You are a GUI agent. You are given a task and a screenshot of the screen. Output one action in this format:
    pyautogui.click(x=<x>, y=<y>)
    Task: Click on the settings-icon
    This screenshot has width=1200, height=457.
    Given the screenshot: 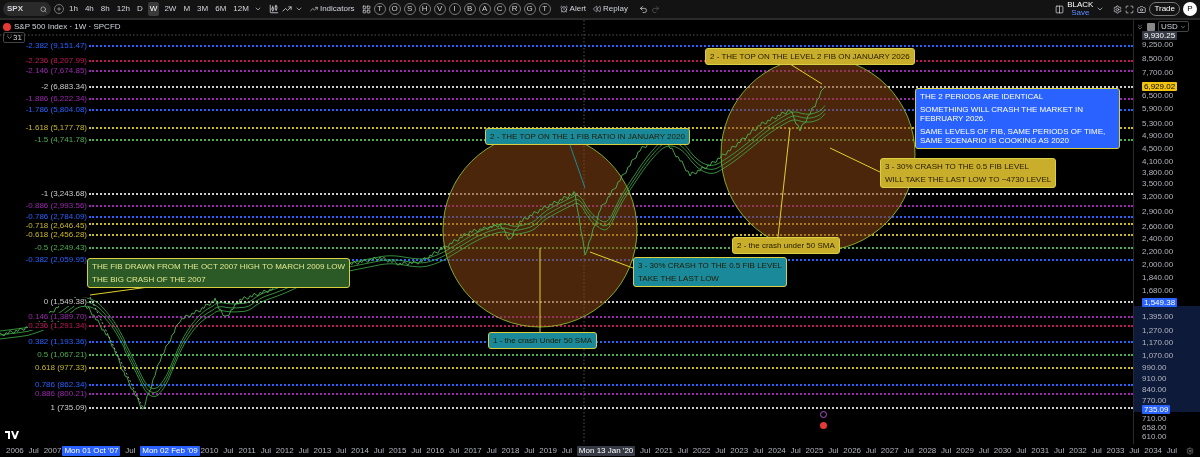 What is the action you would take?
    pyautogui.click(x=1189, y=450)
    